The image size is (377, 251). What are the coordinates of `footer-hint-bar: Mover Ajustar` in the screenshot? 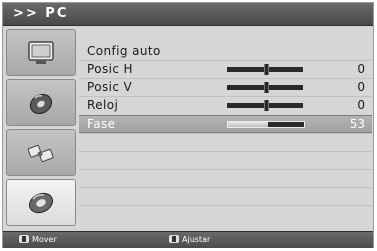 It's located at (188, 239).